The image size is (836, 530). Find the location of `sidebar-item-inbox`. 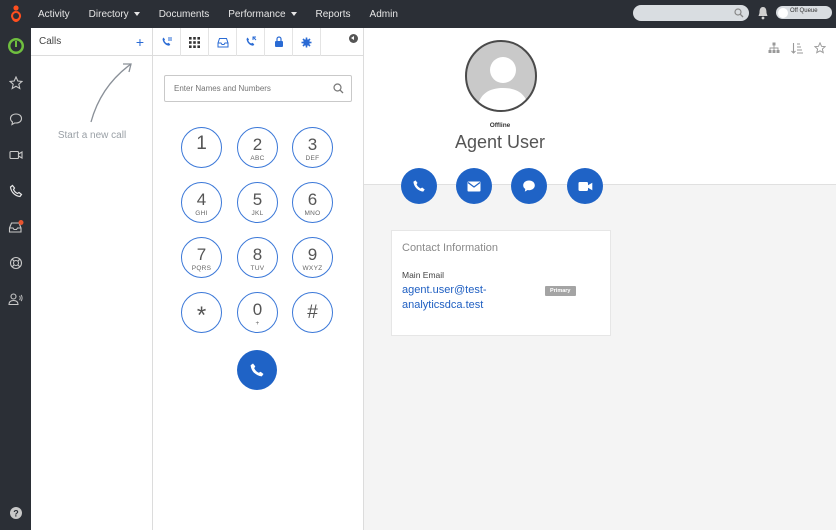

sidebar-item-inbox is located at coordinates (15, 227).